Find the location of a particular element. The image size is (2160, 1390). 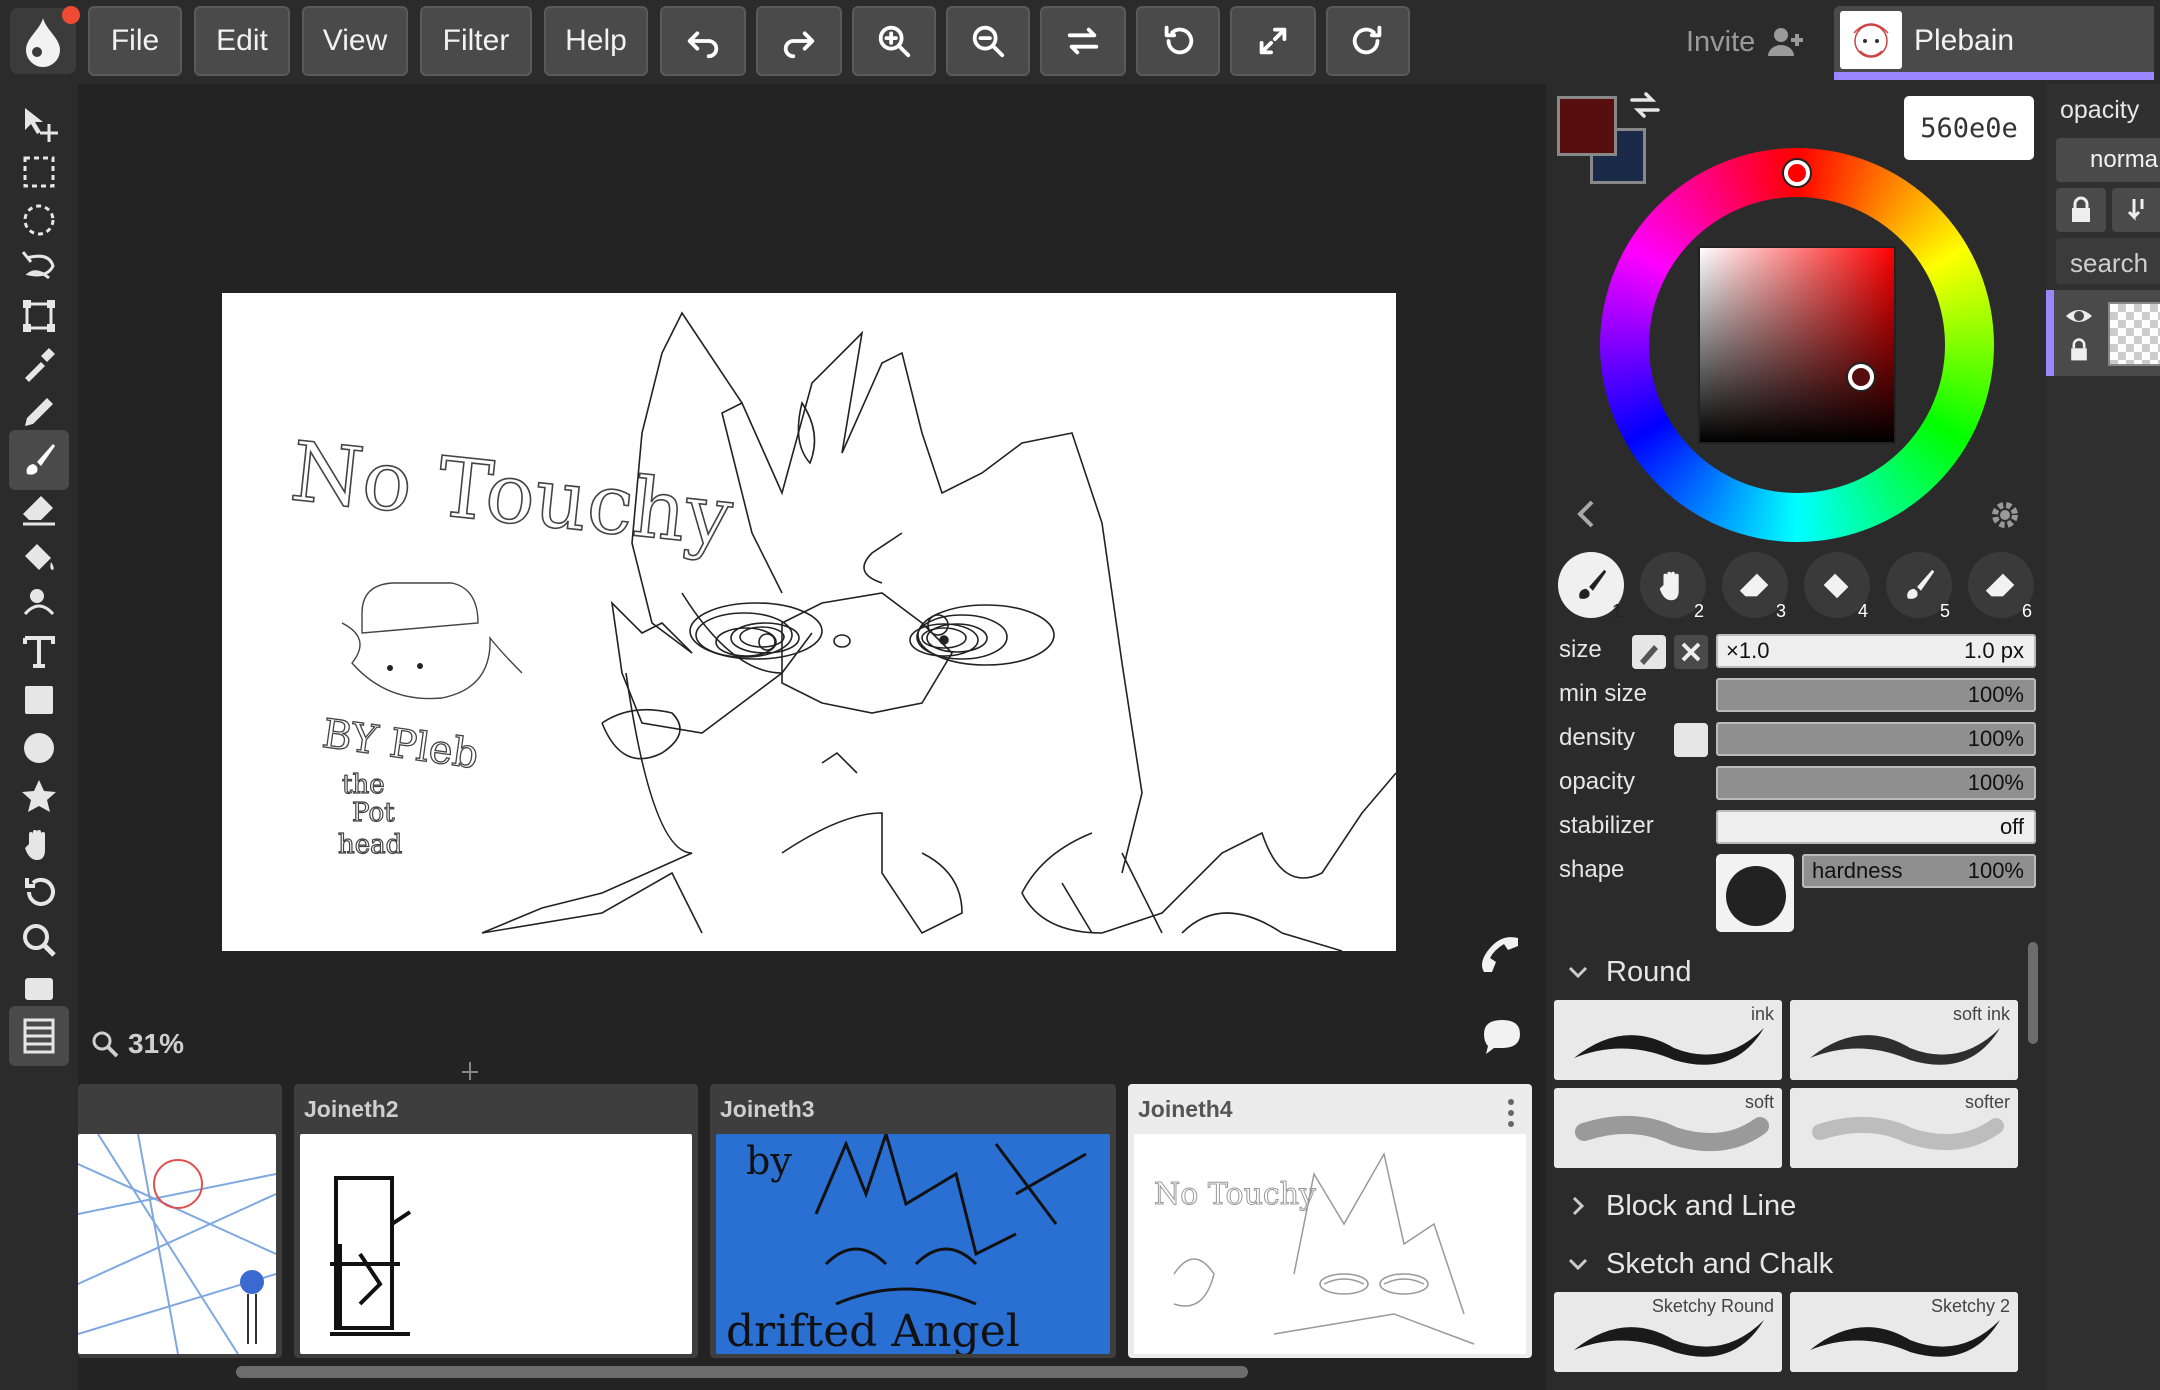

lasso-icon is located at coordinates (38, 265).